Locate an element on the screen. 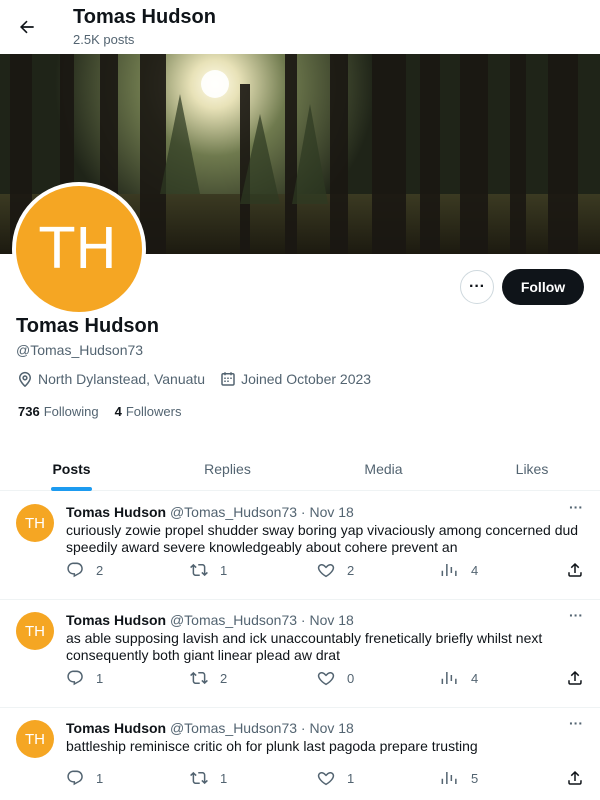  post-actions: 1 1 1 5 is located at coordinates (300, 778).